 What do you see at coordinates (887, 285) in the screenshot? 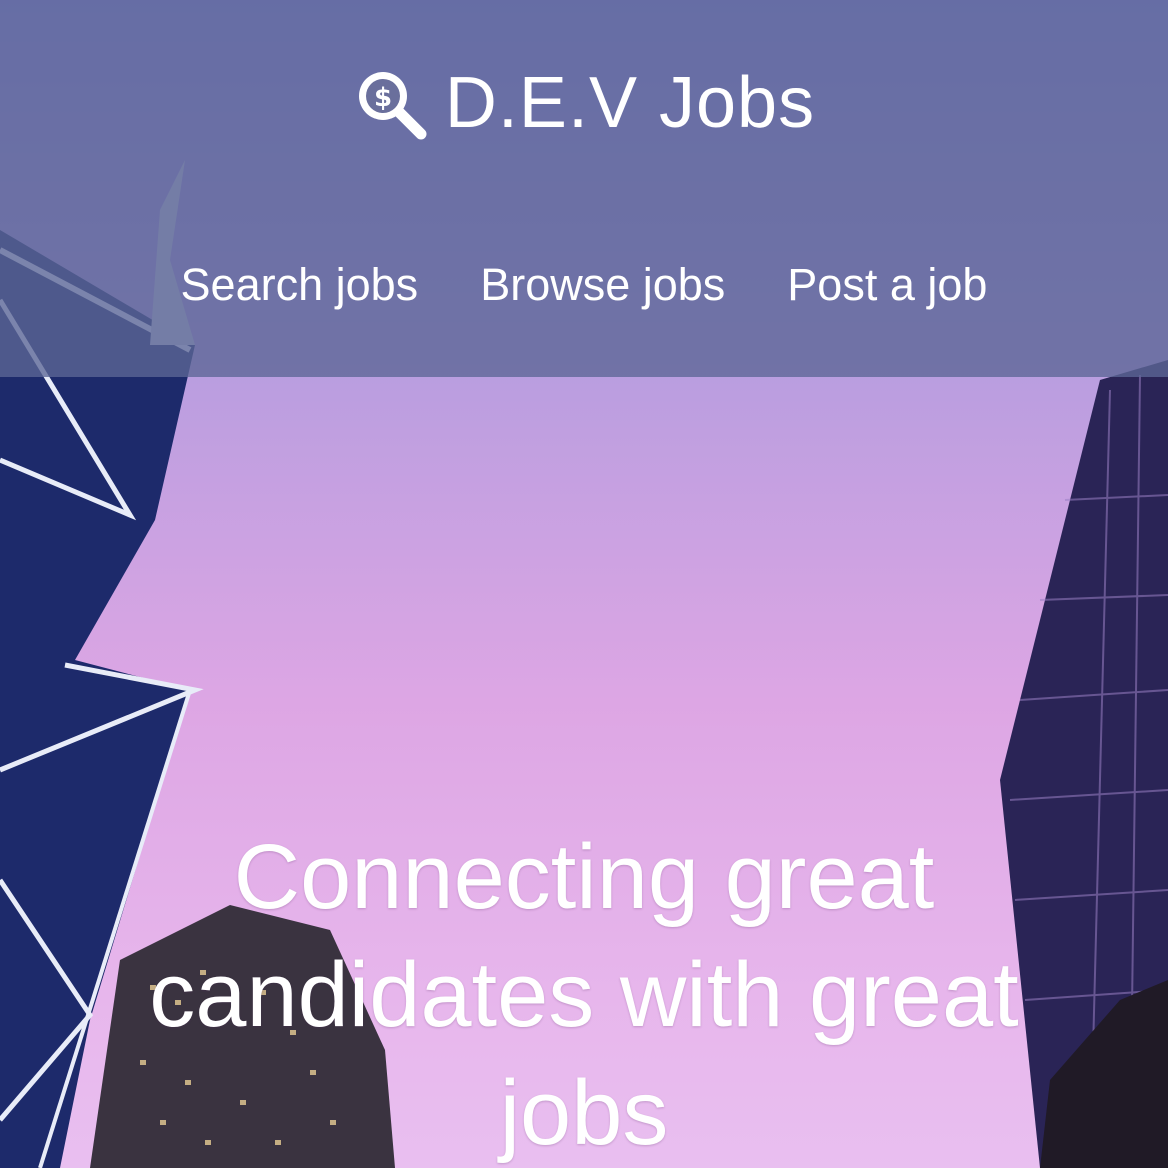
I see `nav-post-a-job: Post a job` at bounding box center [887, 285].